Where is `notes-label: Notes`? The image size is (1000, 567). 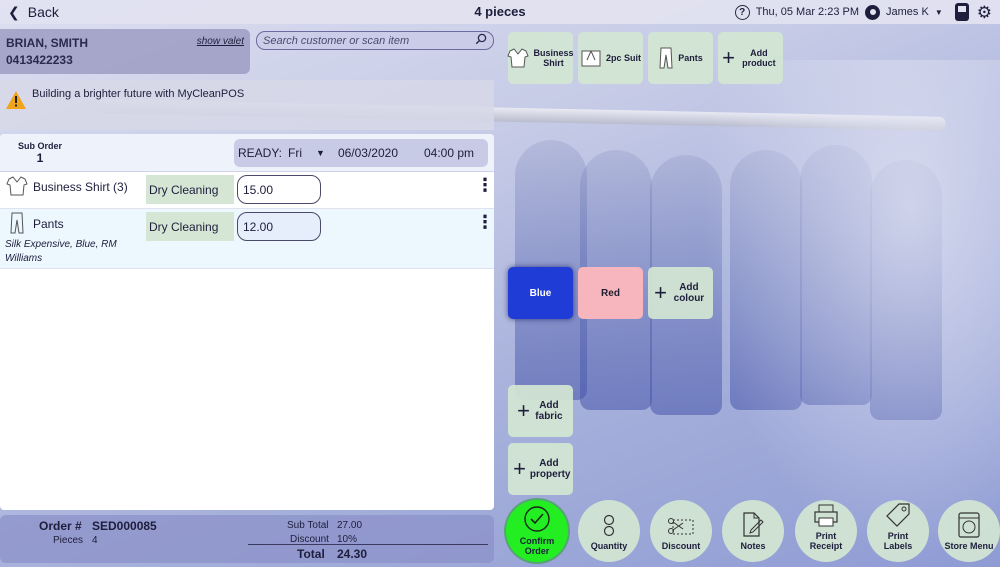 notes-label: Notes is located at coordinates (753, 546).